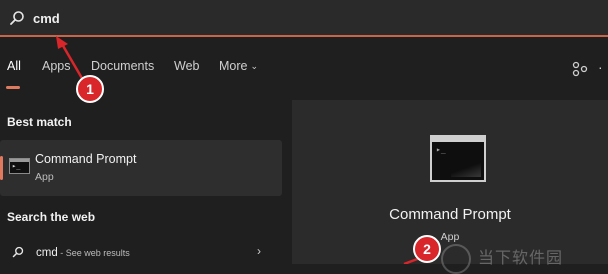 Image resolution: width=608 pixels, height=274 pixels. I want to click on web-result-label: cmd - See web results, so click(83, 253).